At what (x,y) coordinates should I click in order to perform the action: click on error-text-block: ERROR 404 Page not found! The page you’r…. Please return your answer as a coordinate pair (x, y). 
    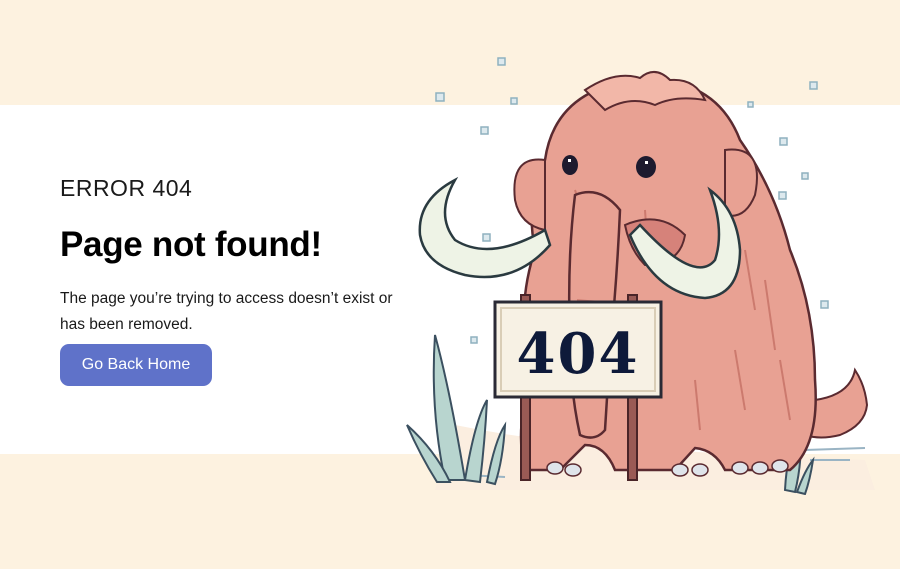
    Looking at the image, I should click on (240, 256).